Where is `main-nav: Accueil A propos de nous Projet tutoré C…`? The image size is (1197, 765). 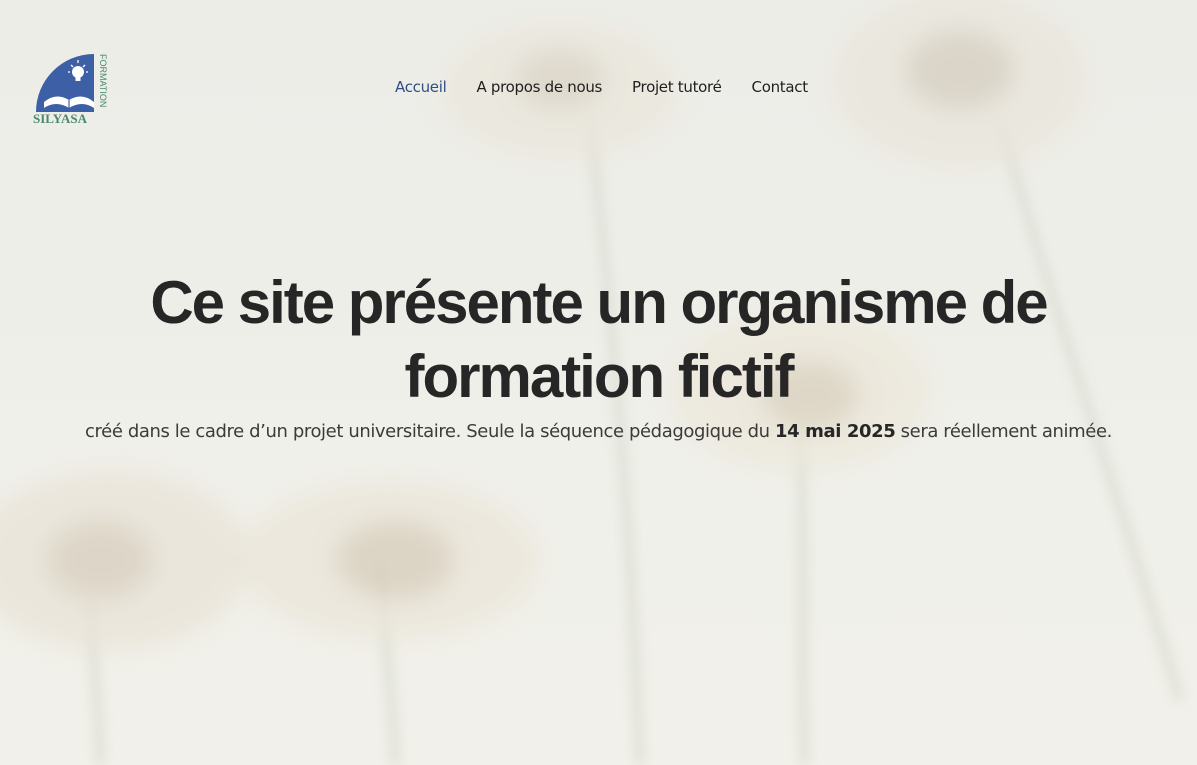
main-nav: Accueil A propos de nous Projet tutoré C… is located at coordinates (601, 87).